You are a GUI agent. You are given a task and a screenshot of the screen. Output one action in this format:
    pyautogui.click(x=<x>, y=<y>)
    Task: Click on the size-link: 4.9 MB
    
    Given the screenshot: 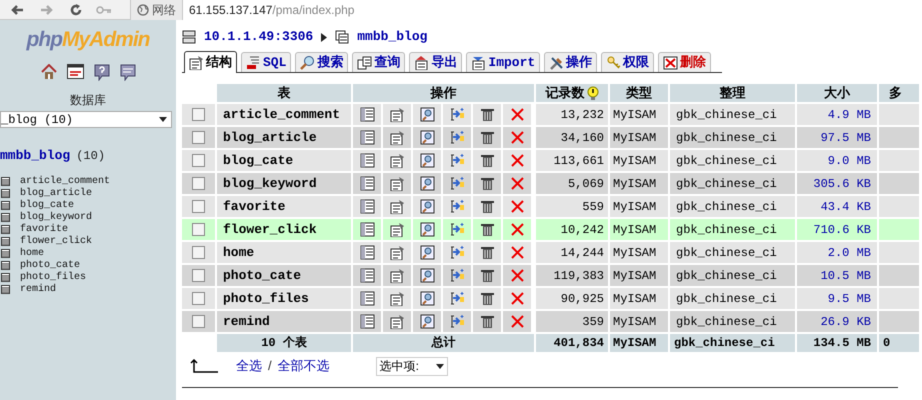 What is the action you would take?
    pyautogui.click(x=837, y=114)
    